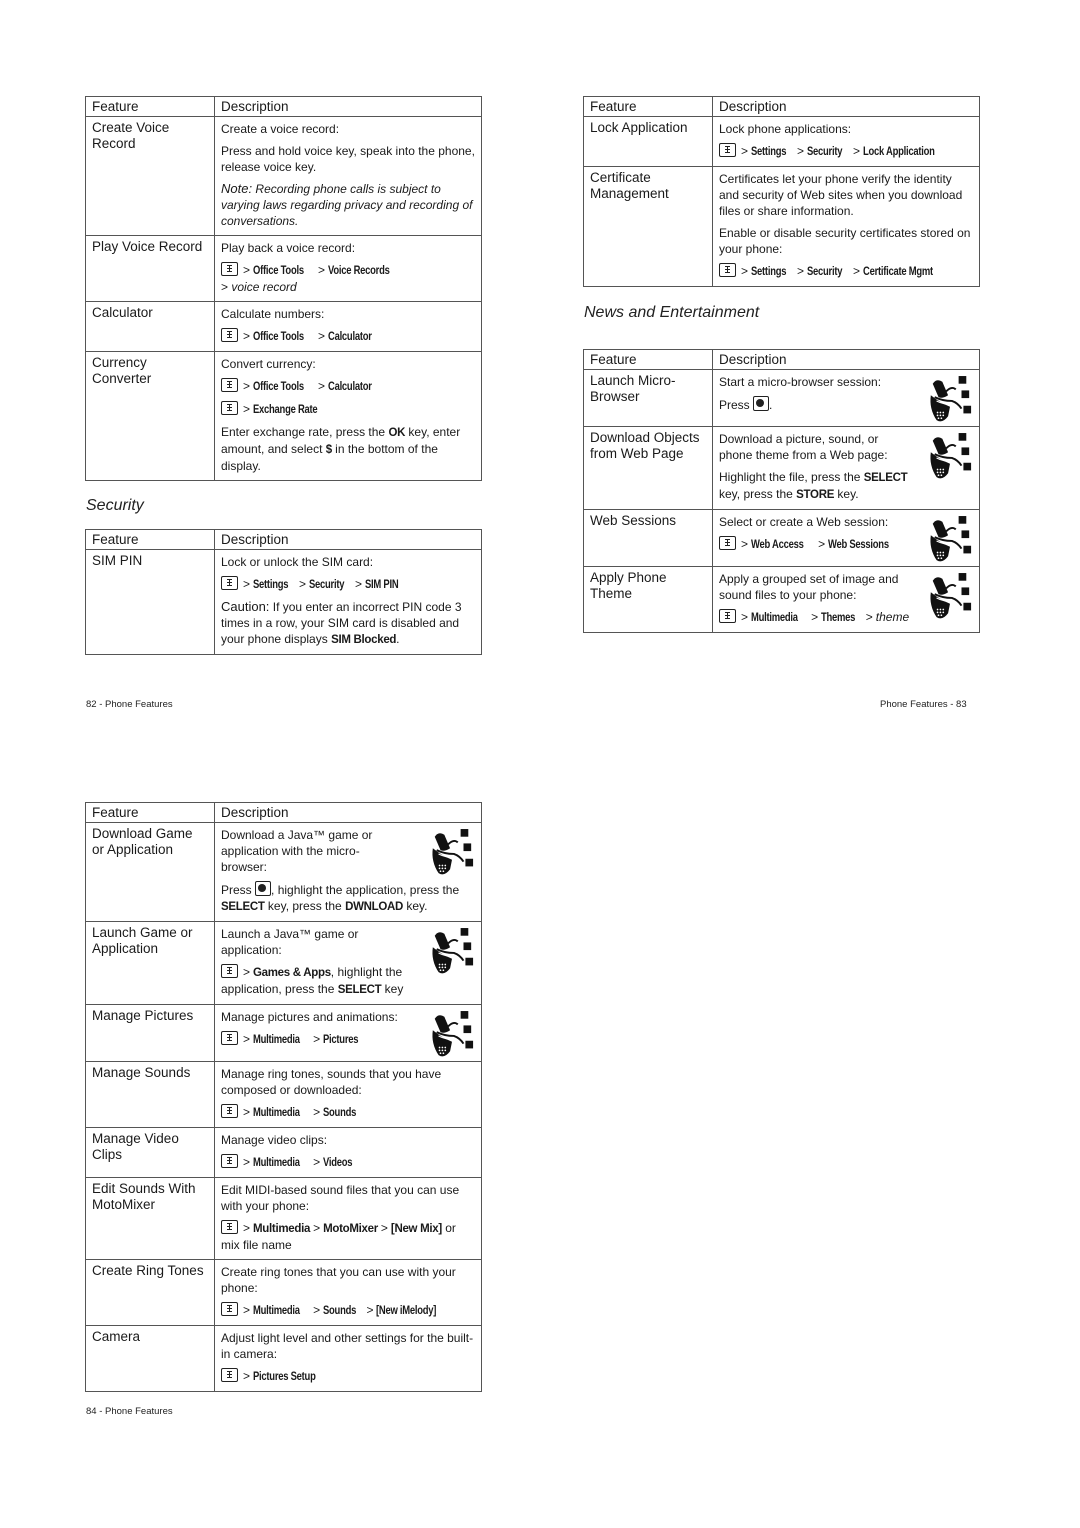 The height and width of the screenshot is (1528, 1080). What do you see at coordinates (264, 287) in the screenshot?
I see `menu-item-variable: voice record` at bounding box center [264, 287].